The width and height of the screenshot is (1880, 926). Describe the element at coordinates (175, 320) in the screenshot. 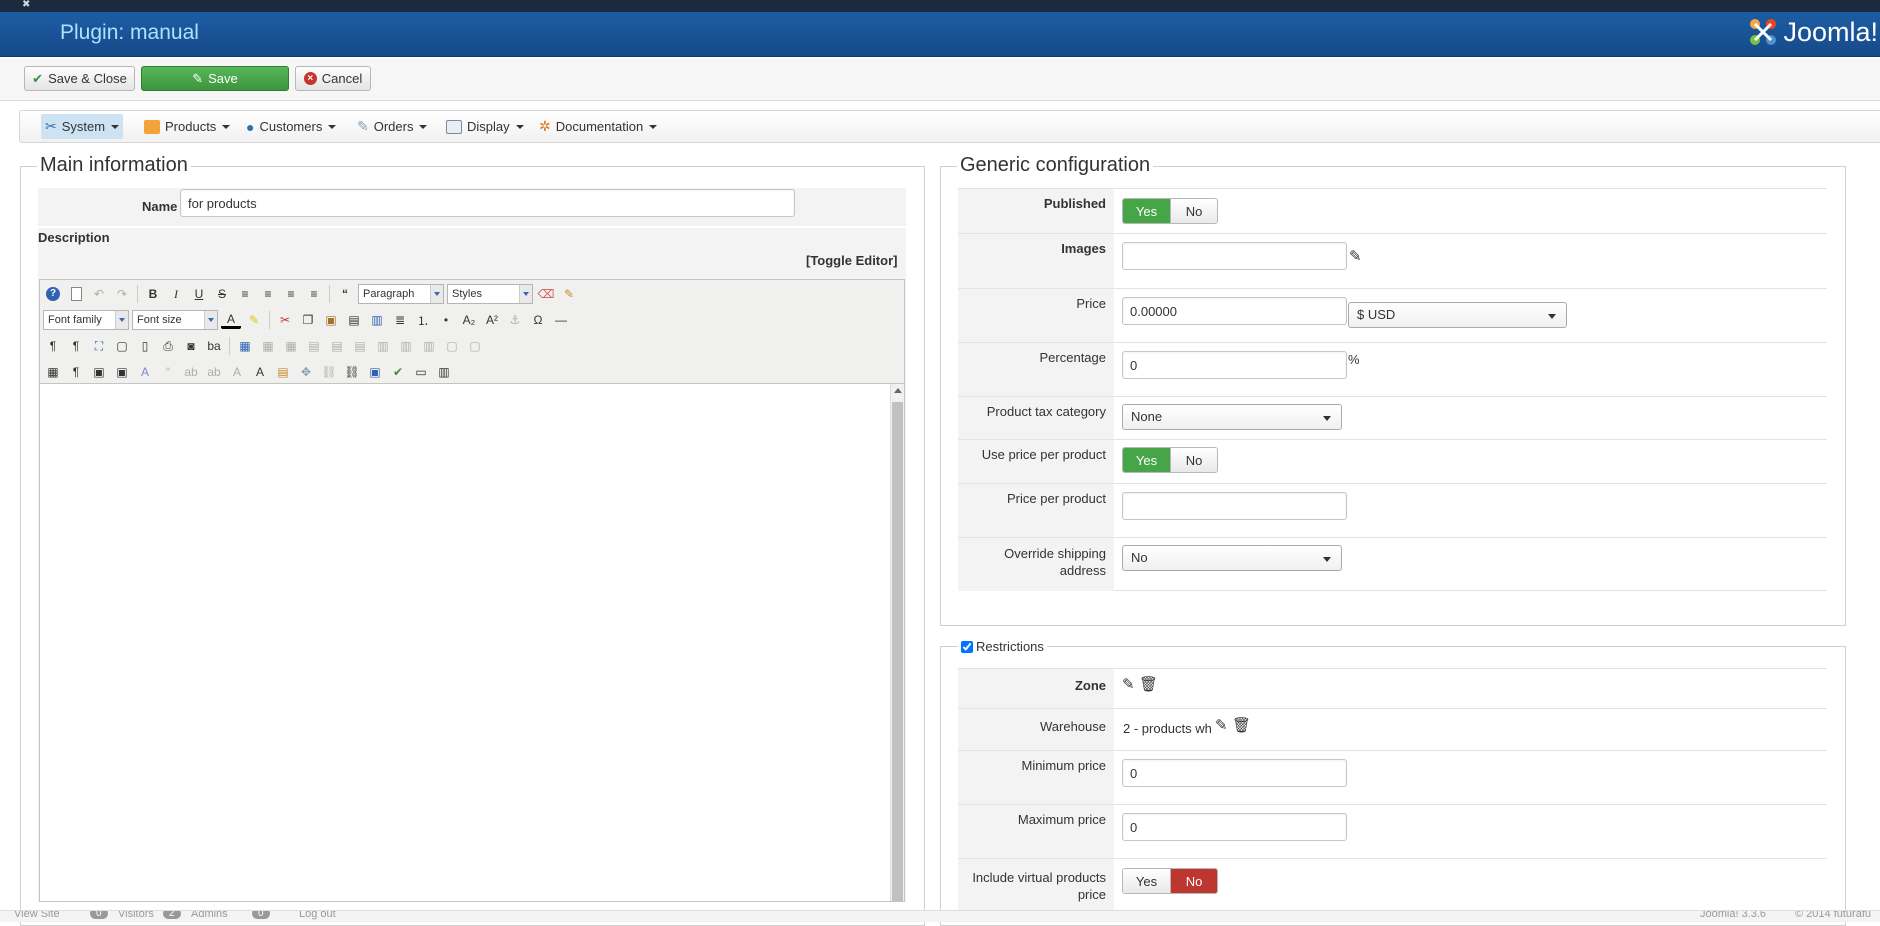

I see `font-size-select: Font size` at that location.